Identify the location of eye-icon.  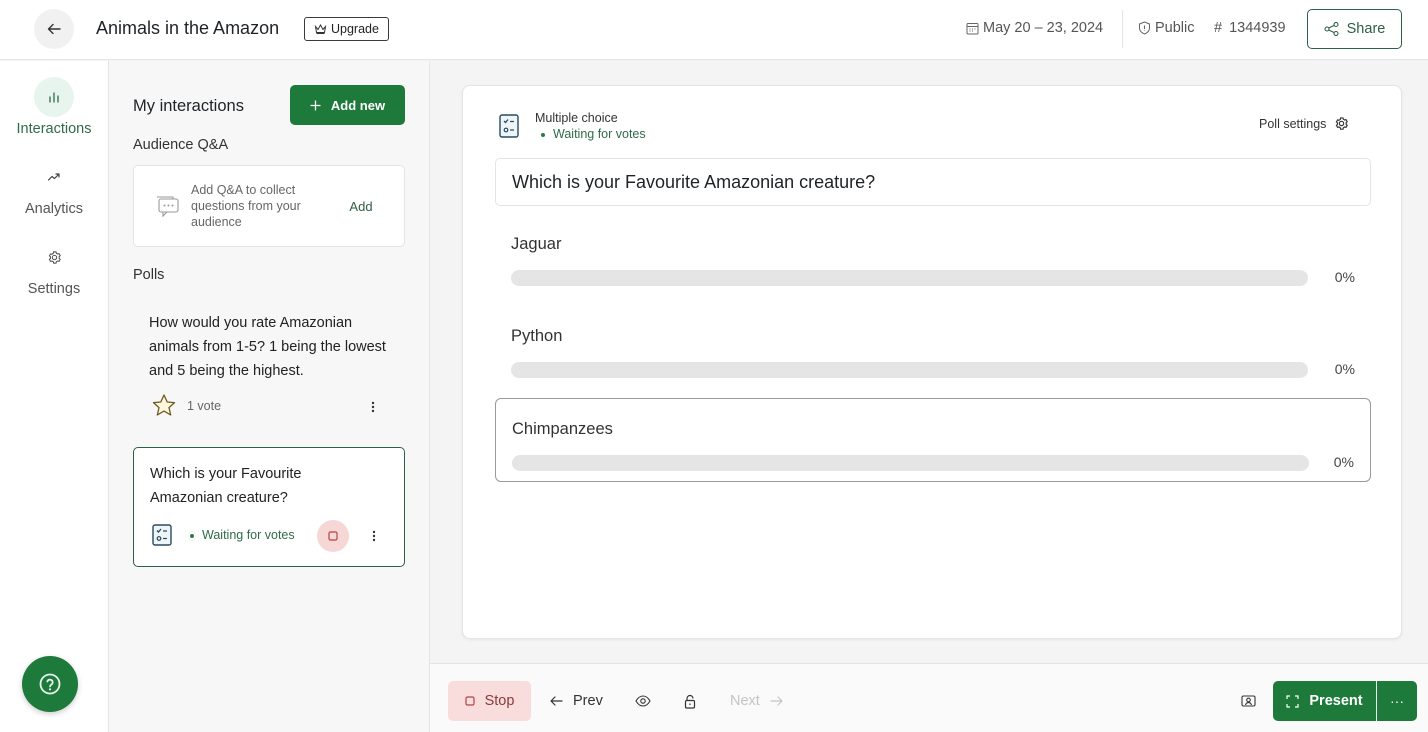
(643, 701).